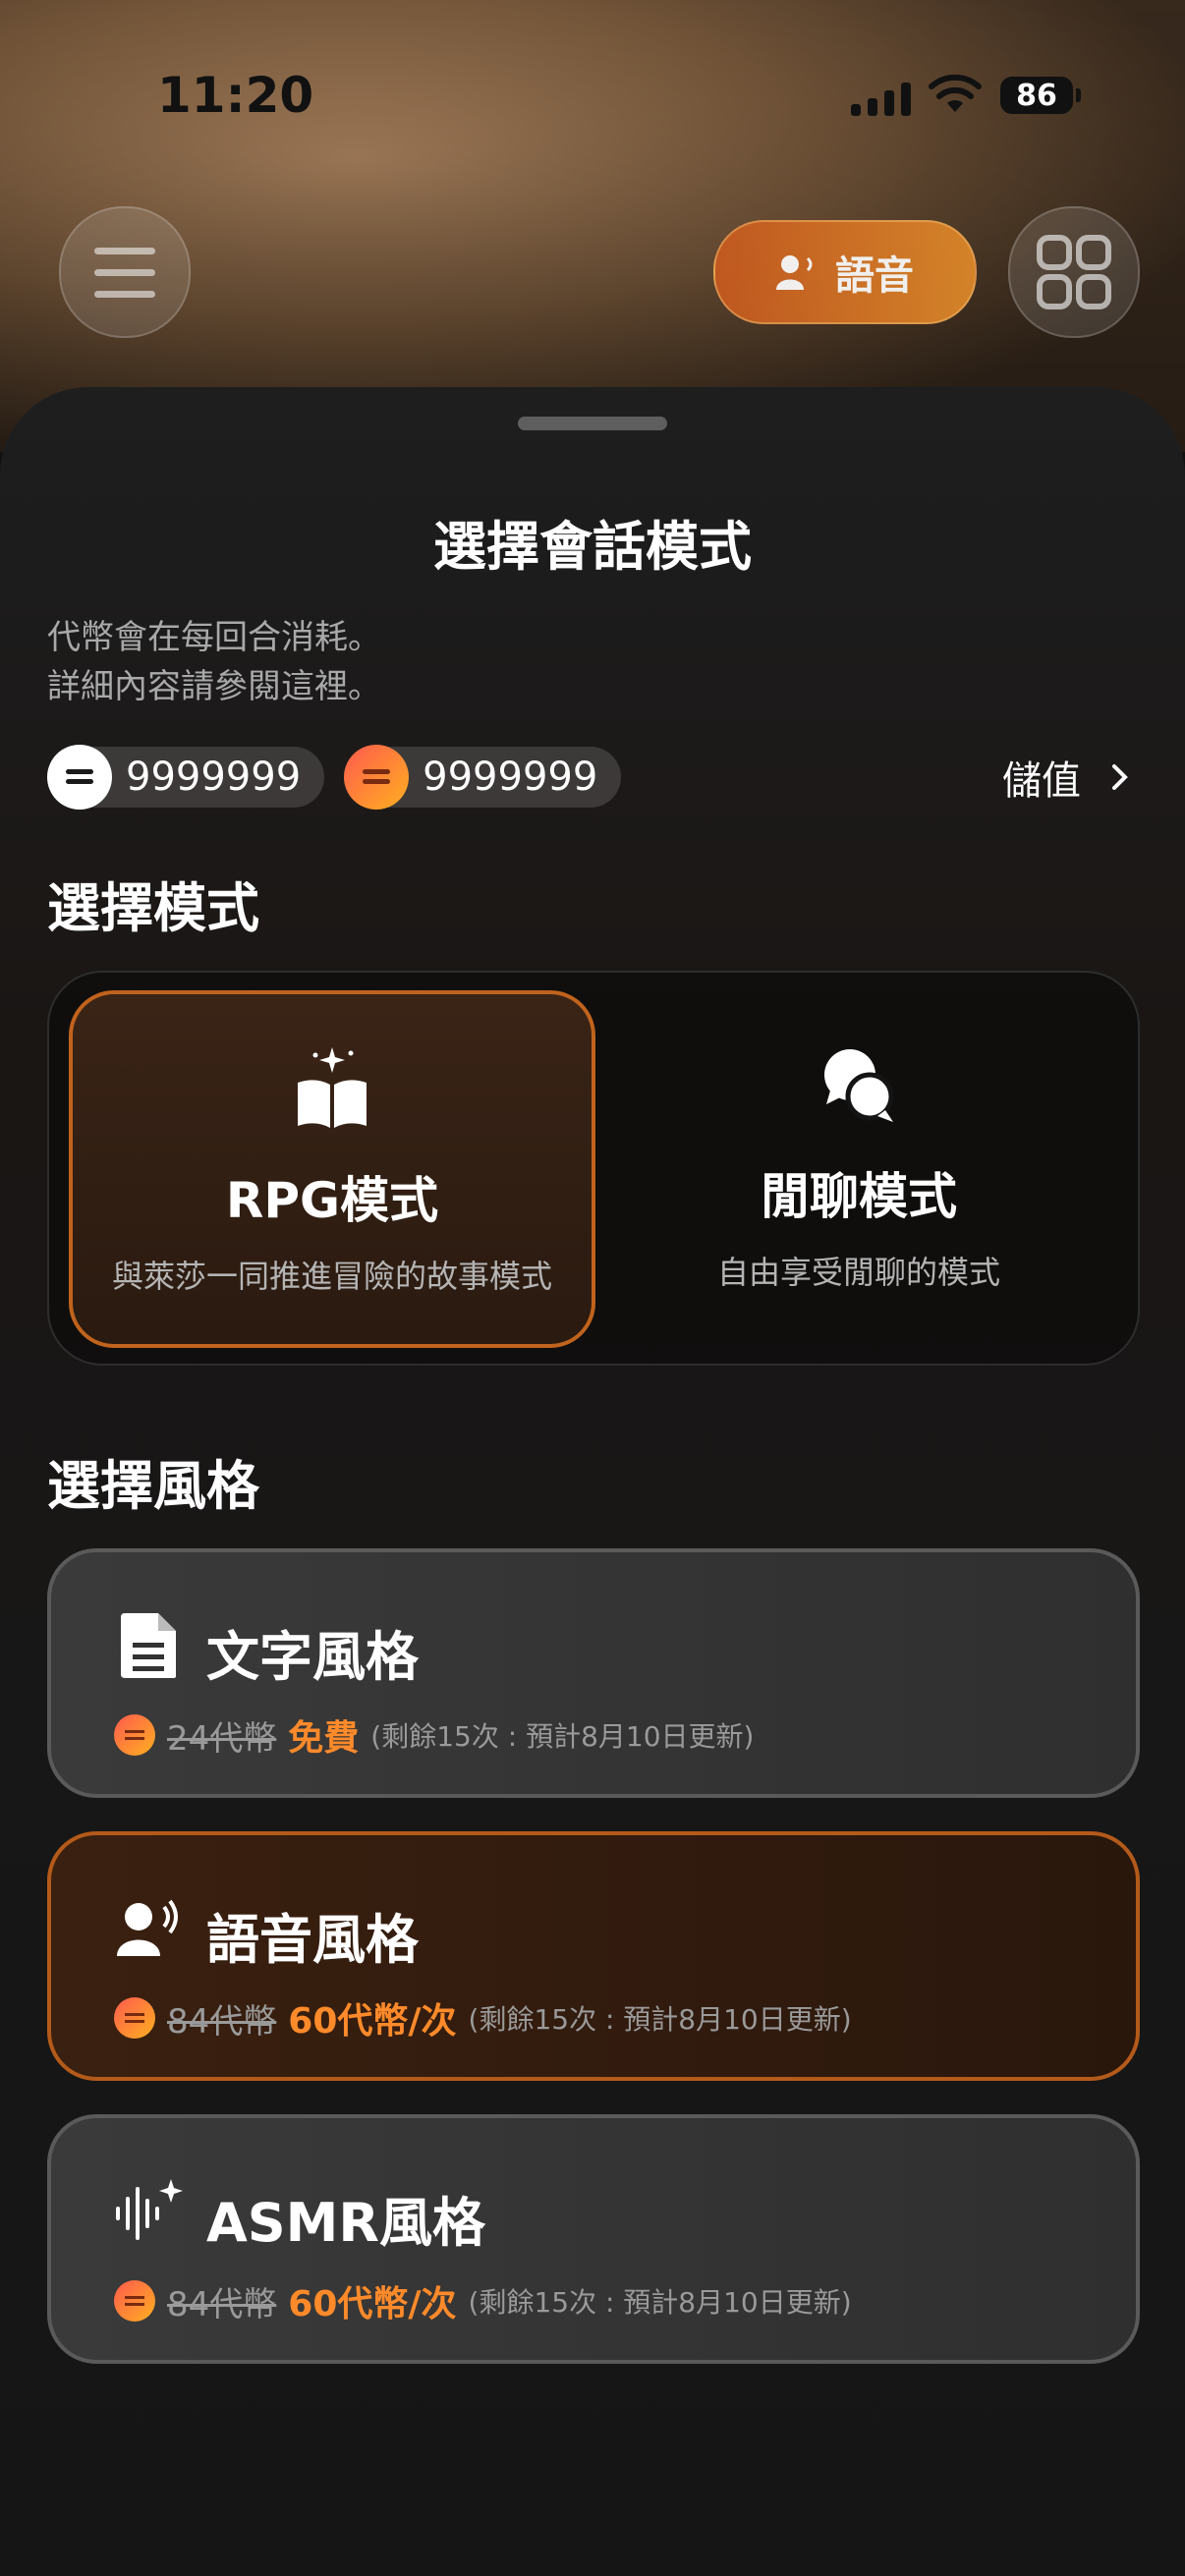 This screenshot has height=2576, width=1185. Describe the element at coordinates (1120, 777) in the screenshot. I see `chevron-right-icon` at that location.